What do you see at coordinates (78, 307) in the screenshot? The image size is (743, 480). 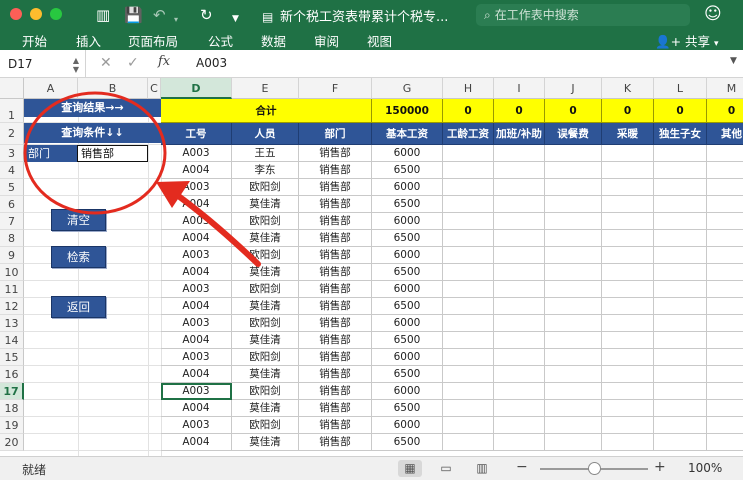 I see `back-button: 返回` at bounding box center [78, 307].